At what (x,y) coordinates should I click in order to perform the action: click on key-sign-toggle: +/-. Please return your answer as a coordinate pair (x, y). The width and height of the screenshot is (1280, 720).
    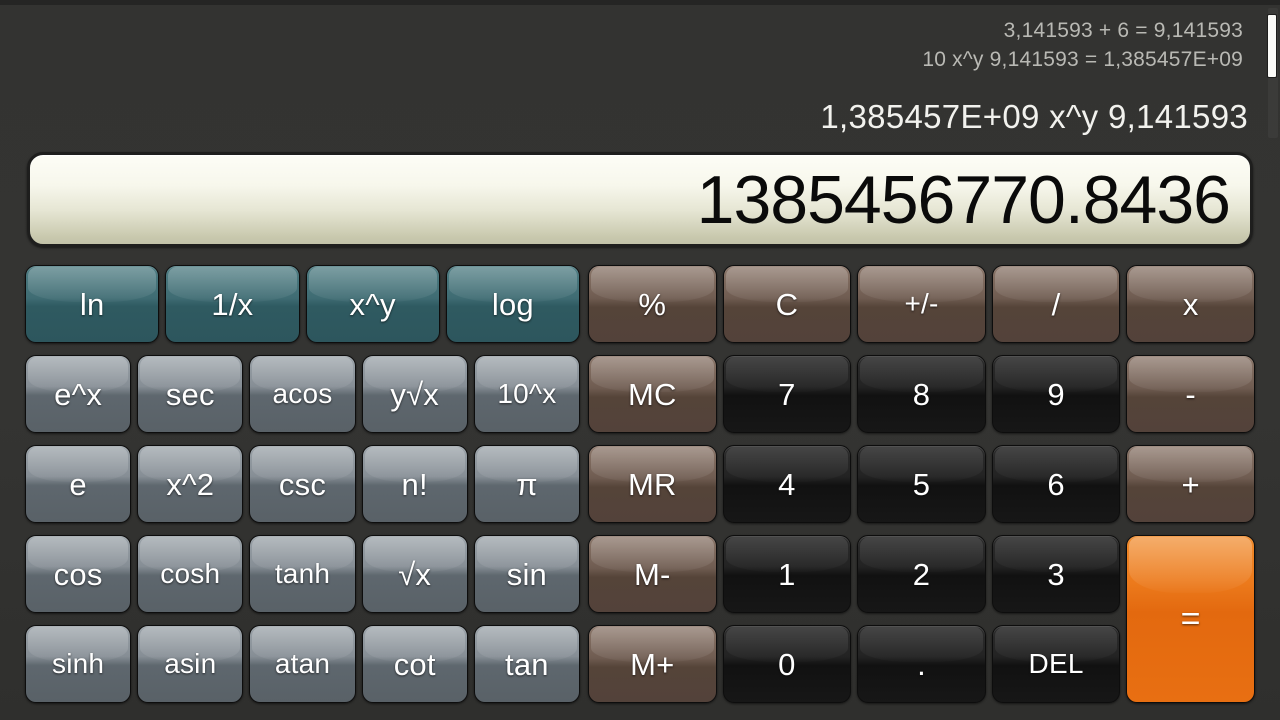
    Looking at the image, I should click on (921, 304).